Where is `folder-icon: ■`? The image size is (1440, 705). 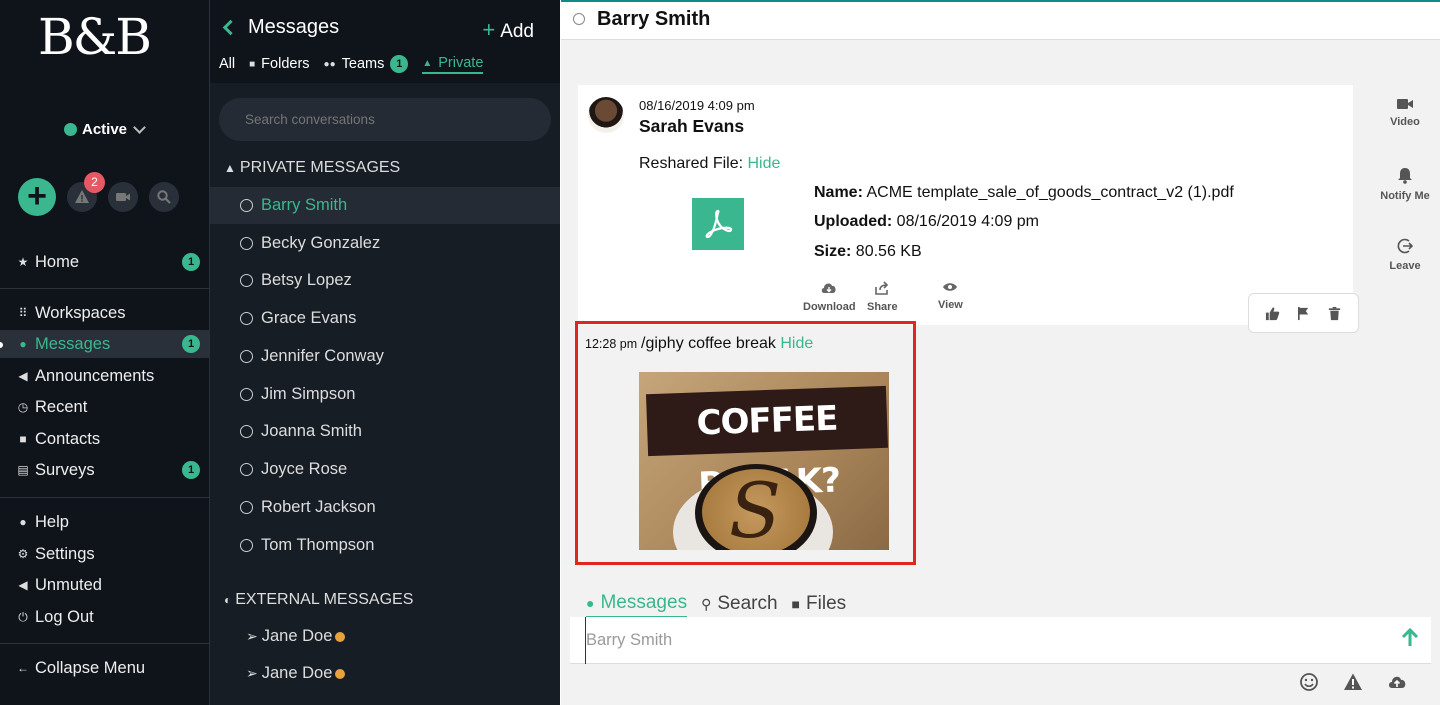 folder-icon: ■ is located at coordinates (252, 64).